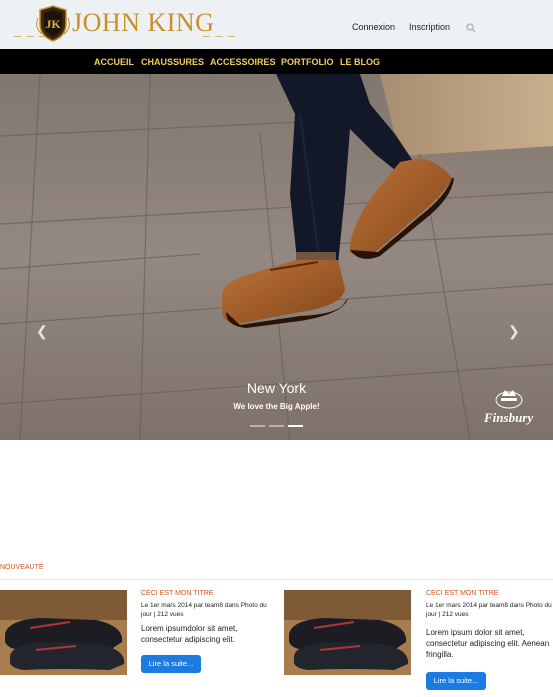 This screenshot has width=553, height=697. I want to click on hero-title: New York, so click(276, 388).